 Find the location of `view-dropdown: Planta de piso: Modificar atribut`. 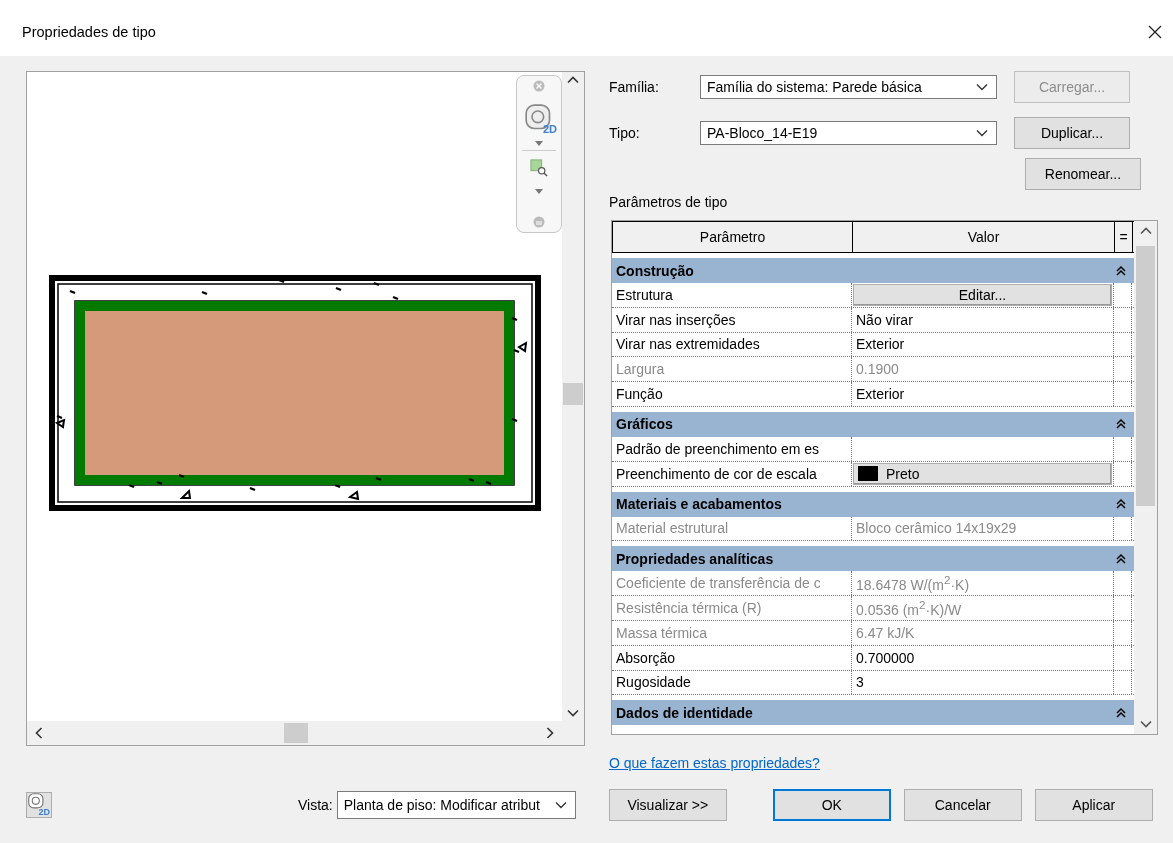

view-dropdown: Planta de piso: Modificar atribut is located at coordinates (456, 804).